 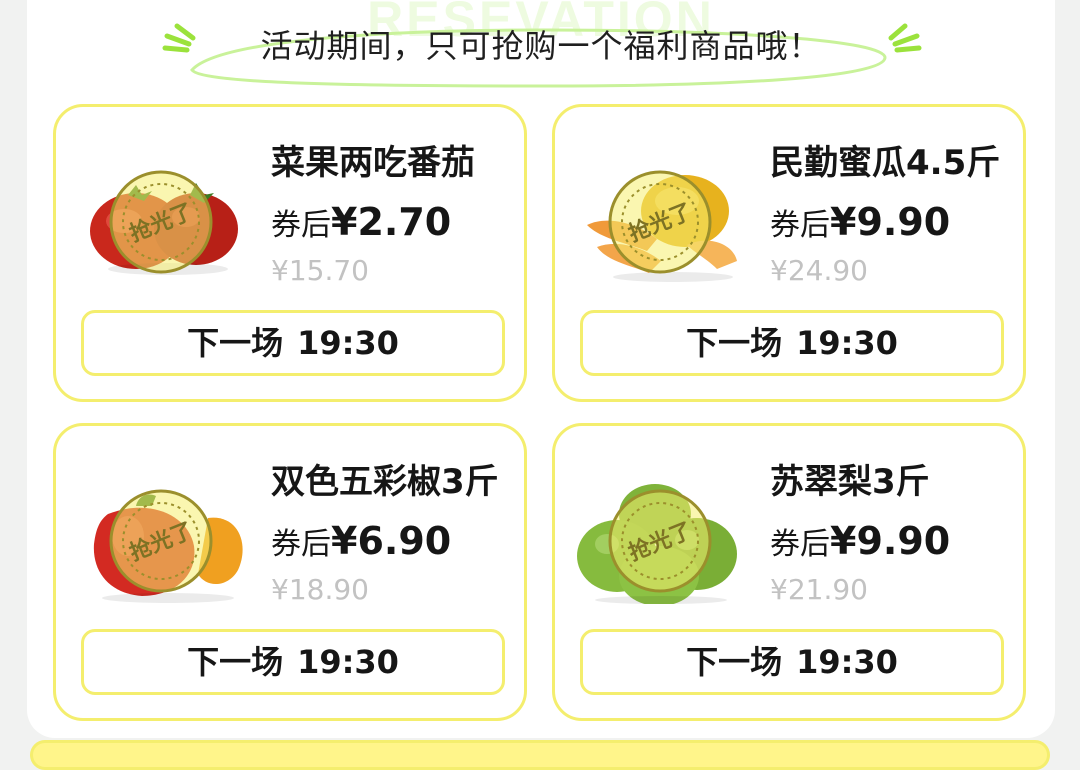 What do you see at coordinates (391, 222) in the screenshot?
I see `price-value: ¥2.70` at bounding box center [391, 222].